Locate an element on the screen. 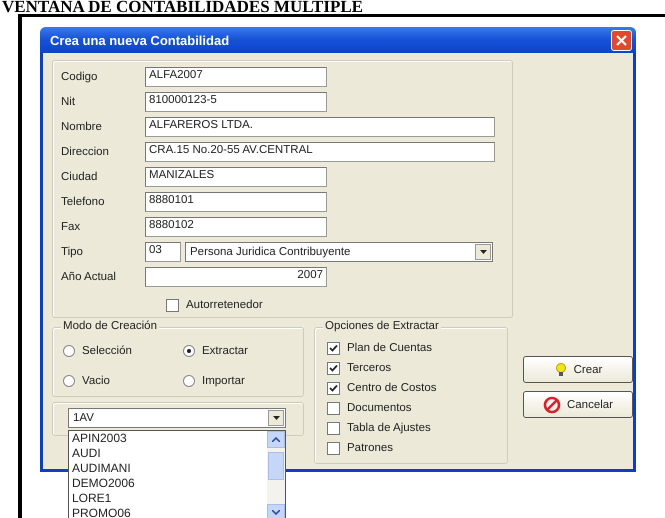 The width and height of the screenshot is (665, 518). radio-label: Extractar is located at coordinates (225, 351).